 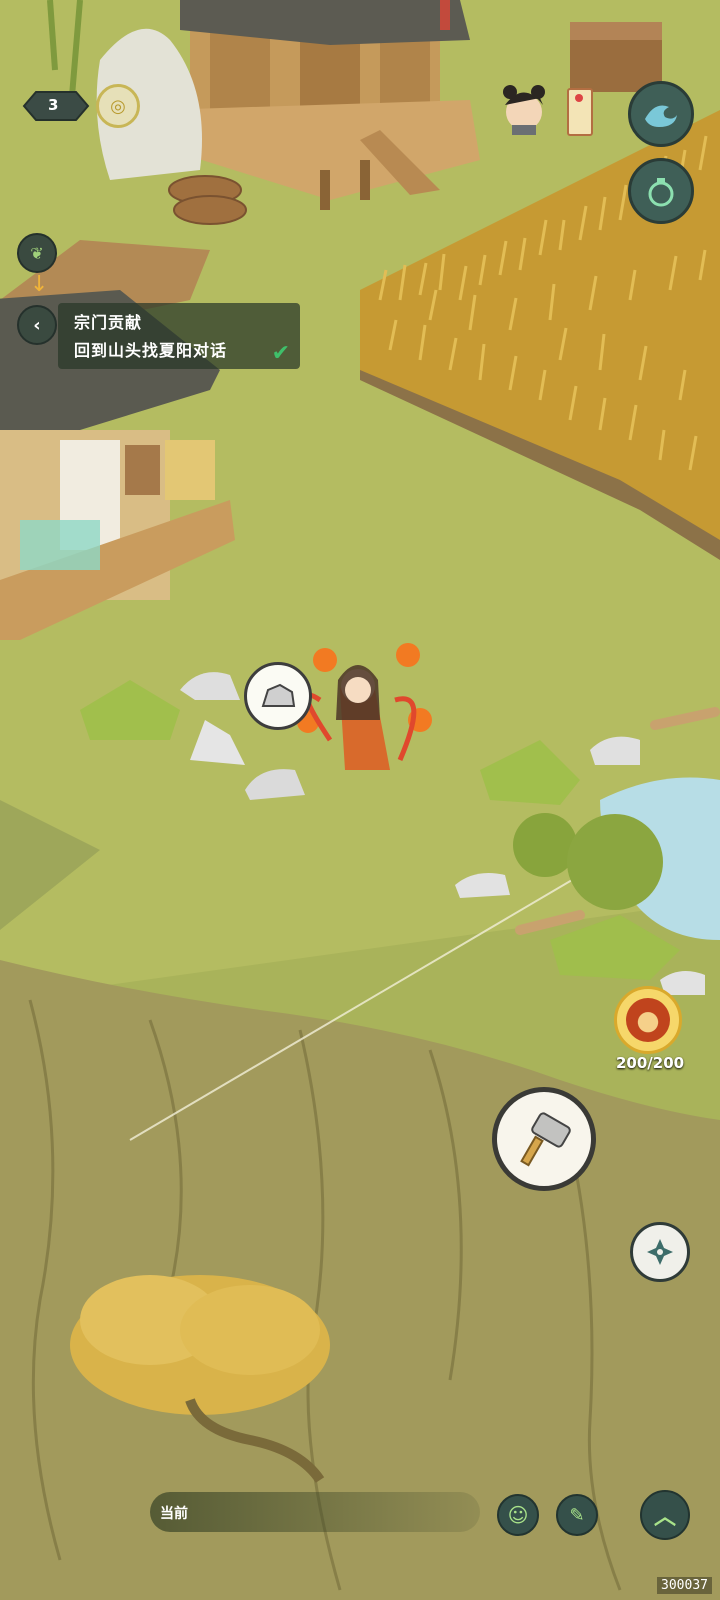 I want to click on quest-collapse-button: ‹, so click(x=37, y=325).